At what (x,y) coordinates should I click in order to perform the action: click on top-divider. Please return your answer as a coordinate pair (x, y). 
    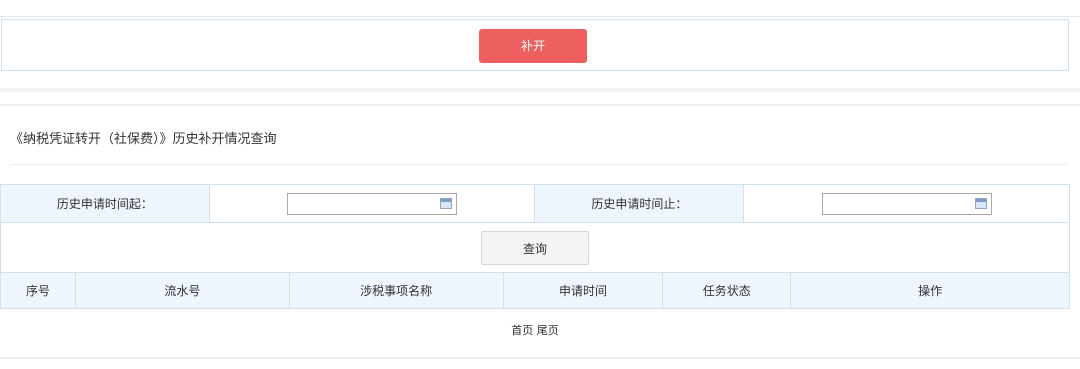
    Looking at the image, I should click on (540, 16).